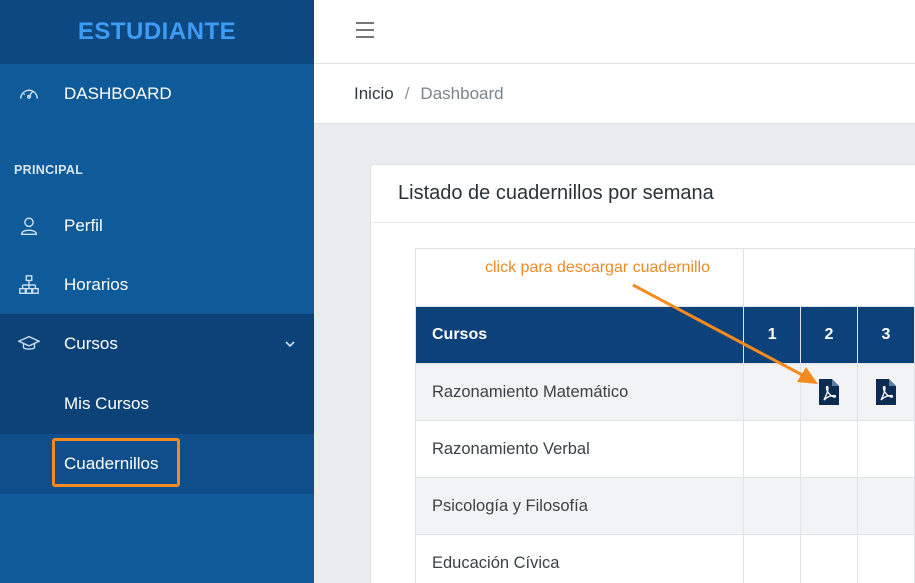 This screenshot has height=583, width=915. I want to click on brand-header: ESTUDIANTE, so click(157, 32).